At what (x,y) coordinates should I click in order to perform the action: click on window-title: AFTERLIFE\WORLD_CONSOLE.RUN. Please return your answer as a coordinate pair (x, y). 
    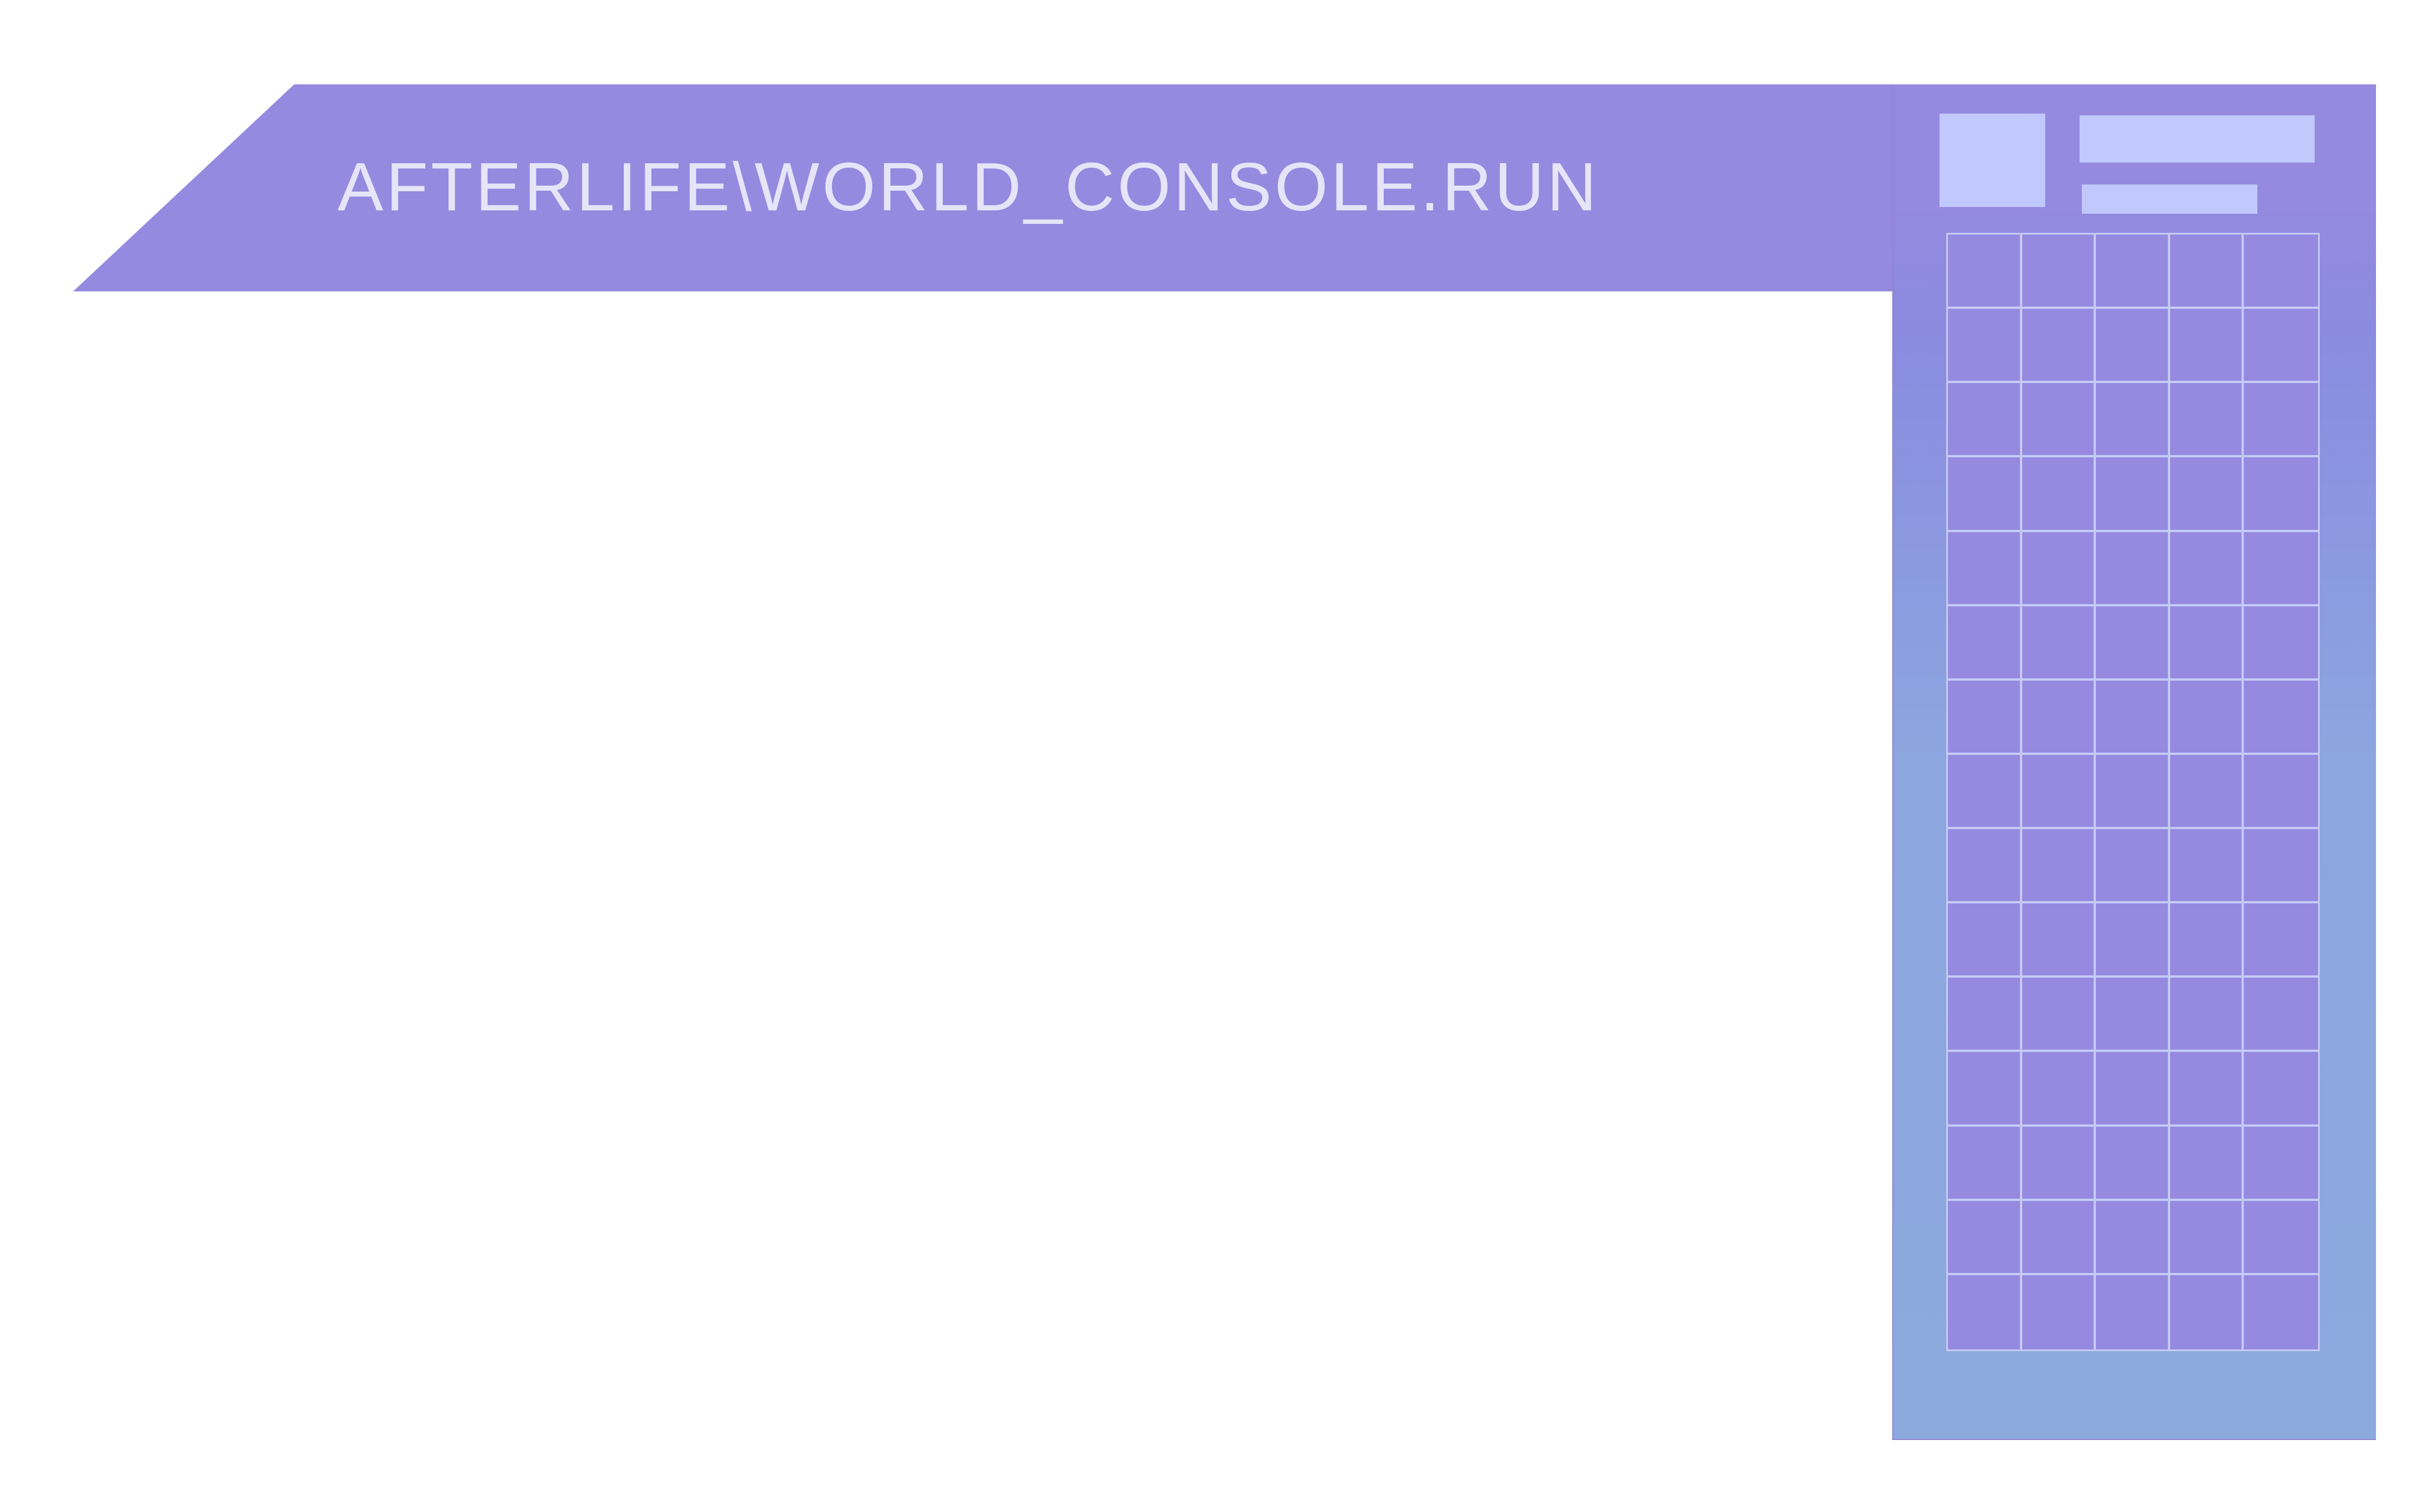
    Looking at the image, I should click on (969, 186).